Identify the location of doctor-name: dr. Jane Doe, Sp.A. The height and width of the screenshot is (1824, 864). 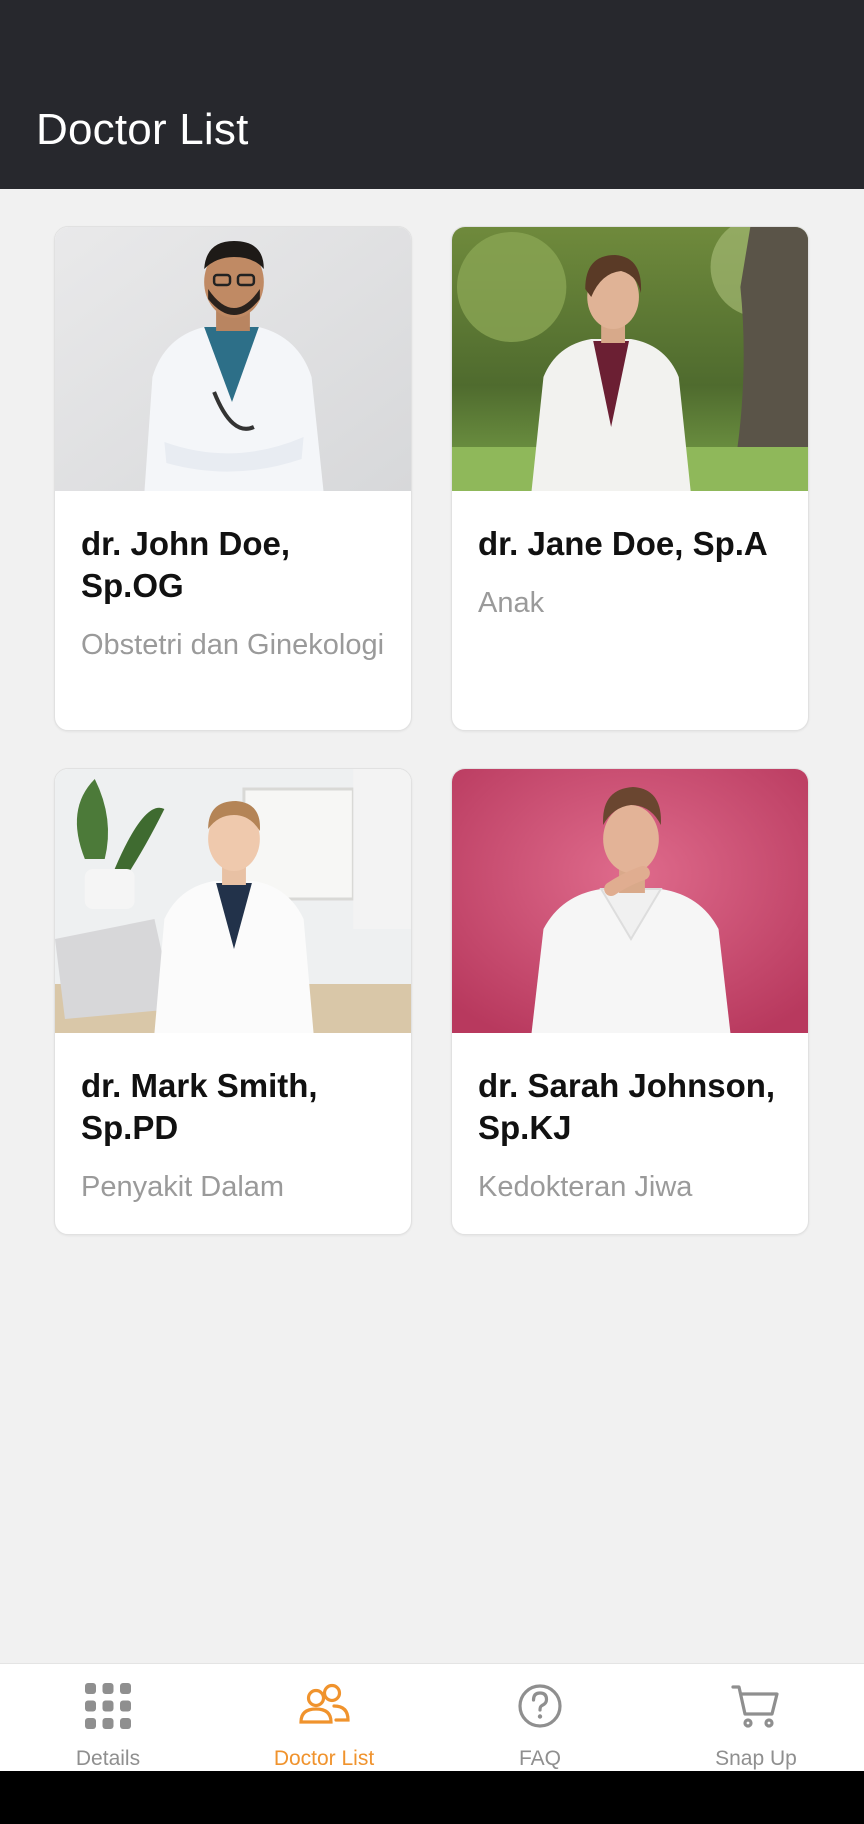
(623, 543).